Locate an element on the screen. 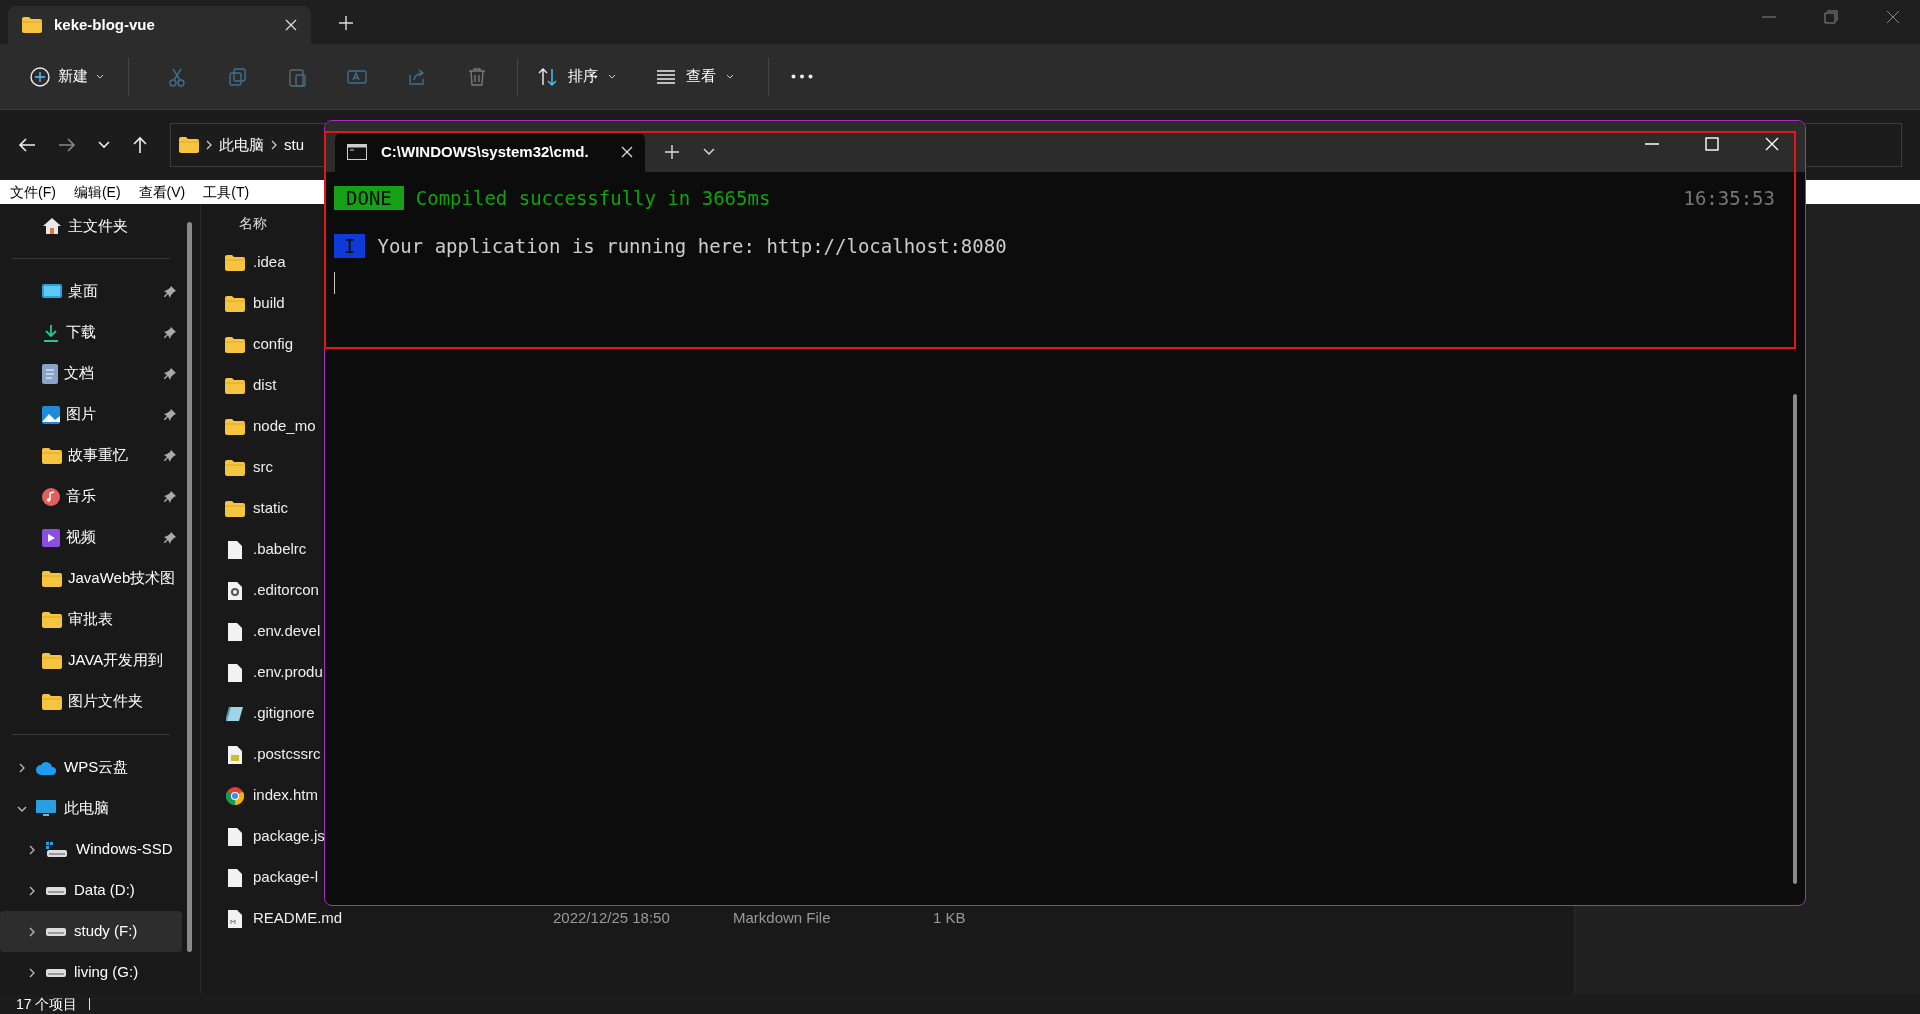 The image size is (1920, 1014). tree-item: study (F:) is located at coordinates (91, 931).